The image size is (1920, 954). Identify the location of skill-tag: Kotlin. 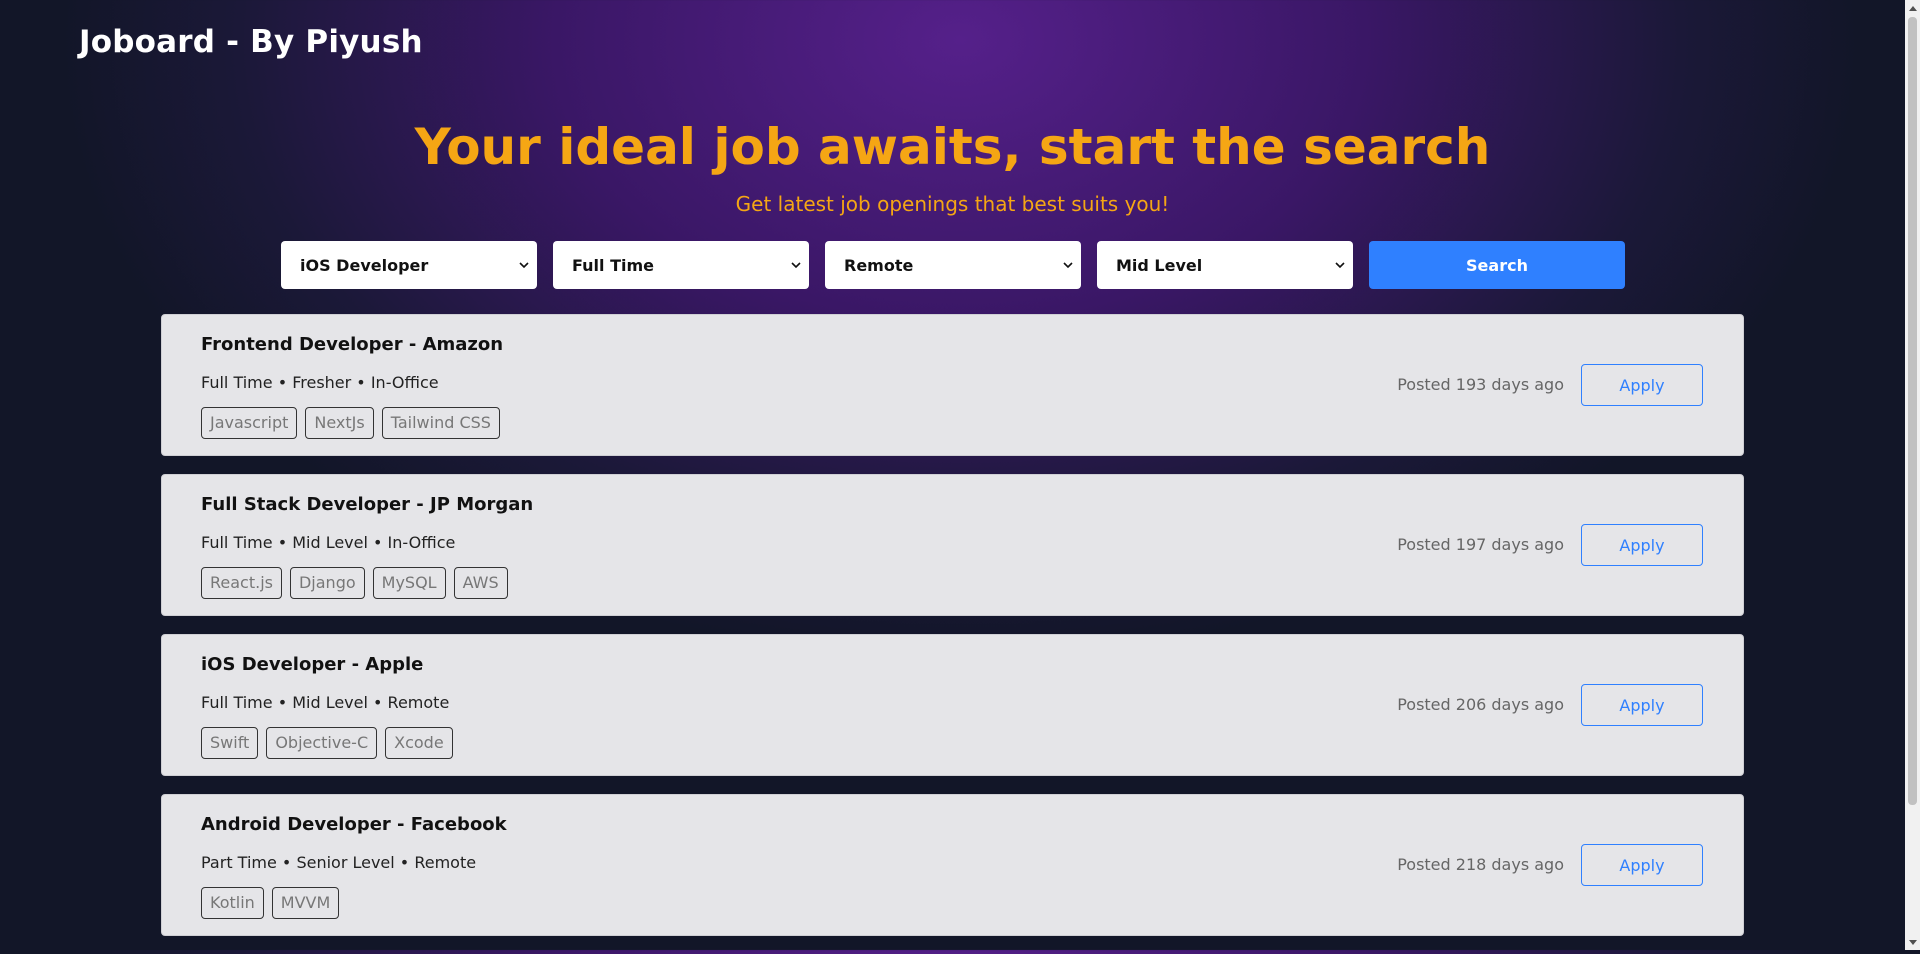
(232, 903).